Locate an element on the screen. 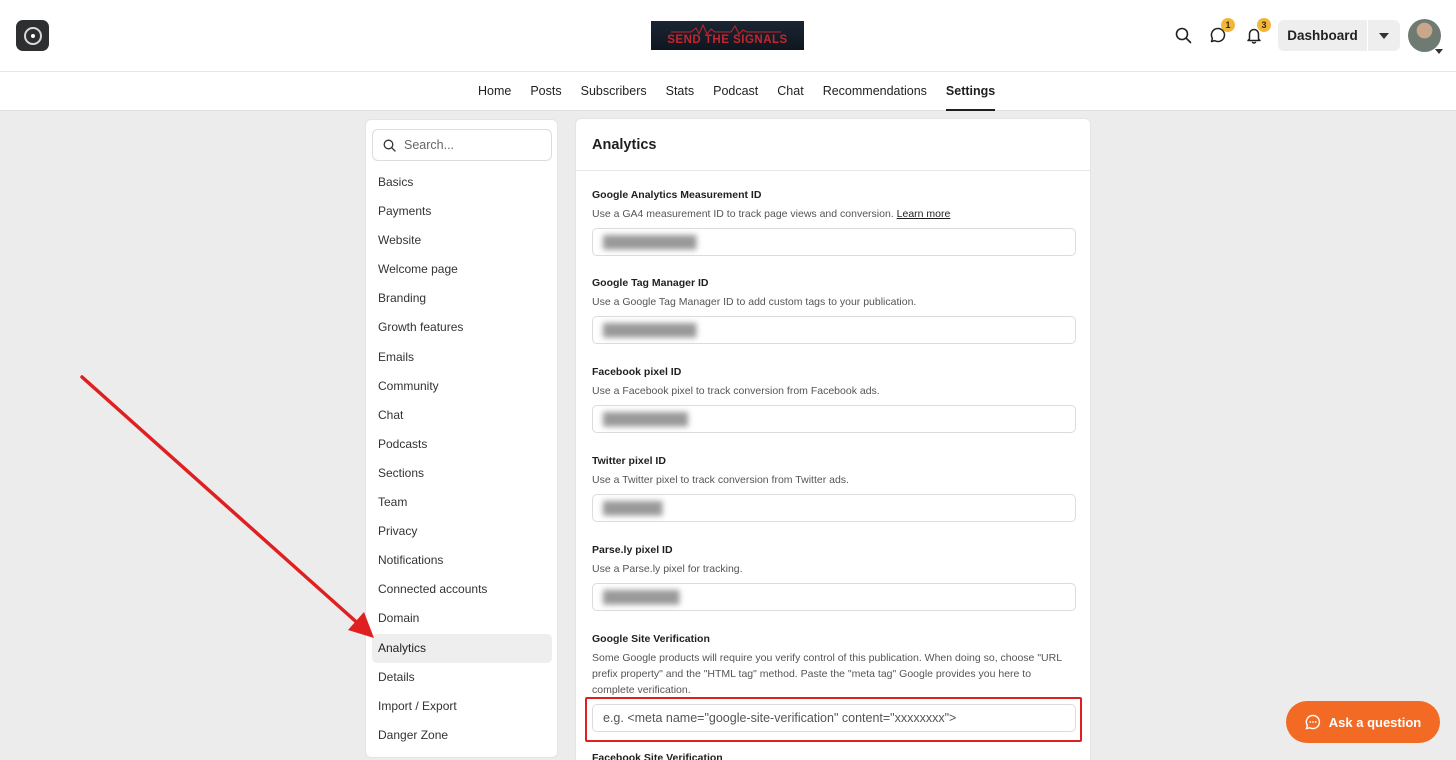 Image resolution: width=1456 pixels, height=760 pixels. sidebar-item-podcasts: Podcasts is located at coordinates (462, 444).